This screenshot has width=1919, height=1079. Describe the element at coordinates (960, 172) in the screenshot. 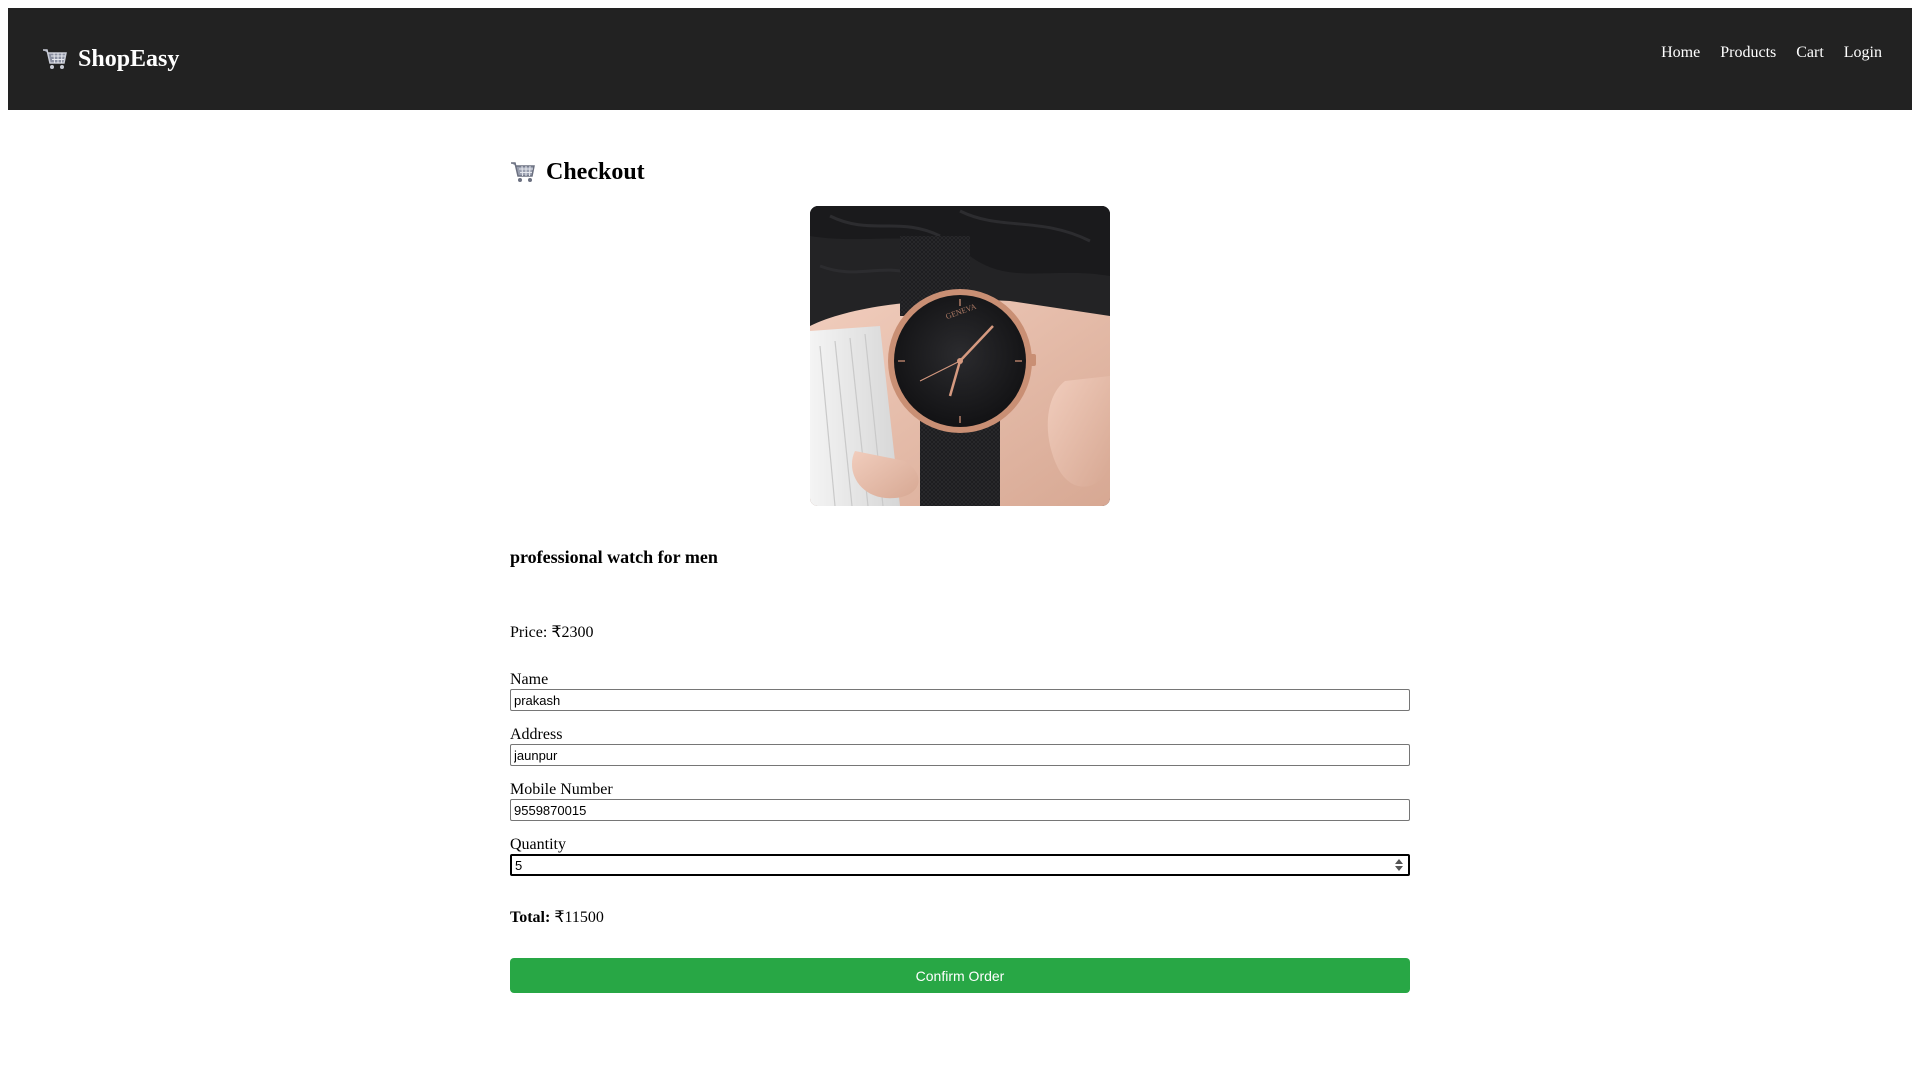

I see `page-title: Checkout` at that location.